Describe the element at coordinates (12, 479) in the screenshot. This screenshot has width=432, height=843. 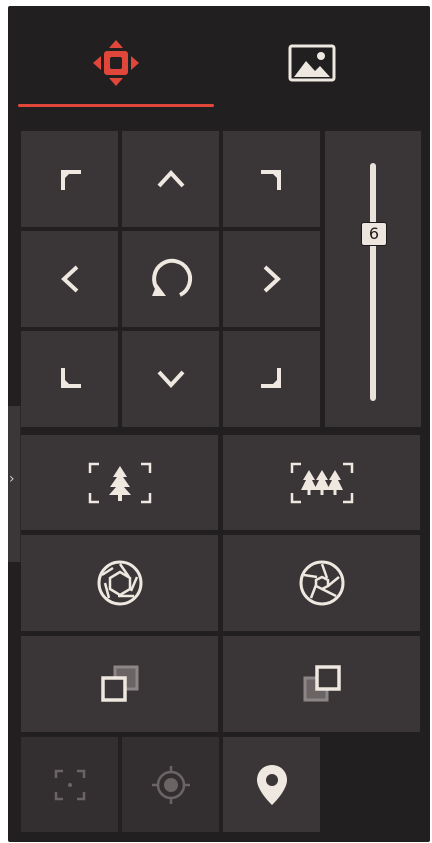
I see `chevron-right-icon: ›` at that location.